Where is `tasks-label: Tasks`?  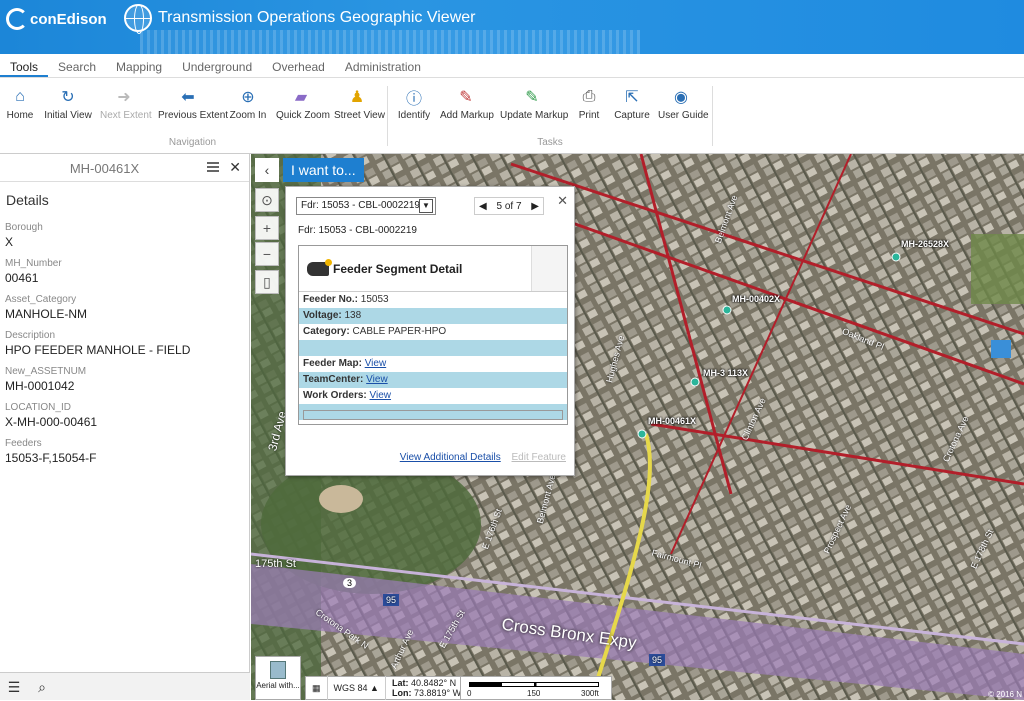
tasks-label: Tasks is located at coordinates (550, 142).